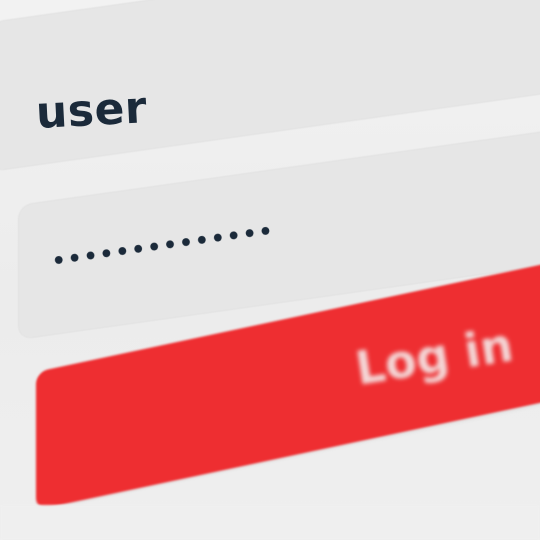  What do you see at coordinates (270, 522) in the screenshot?
I see `page-background-strip` at bounding box center [270, 522].